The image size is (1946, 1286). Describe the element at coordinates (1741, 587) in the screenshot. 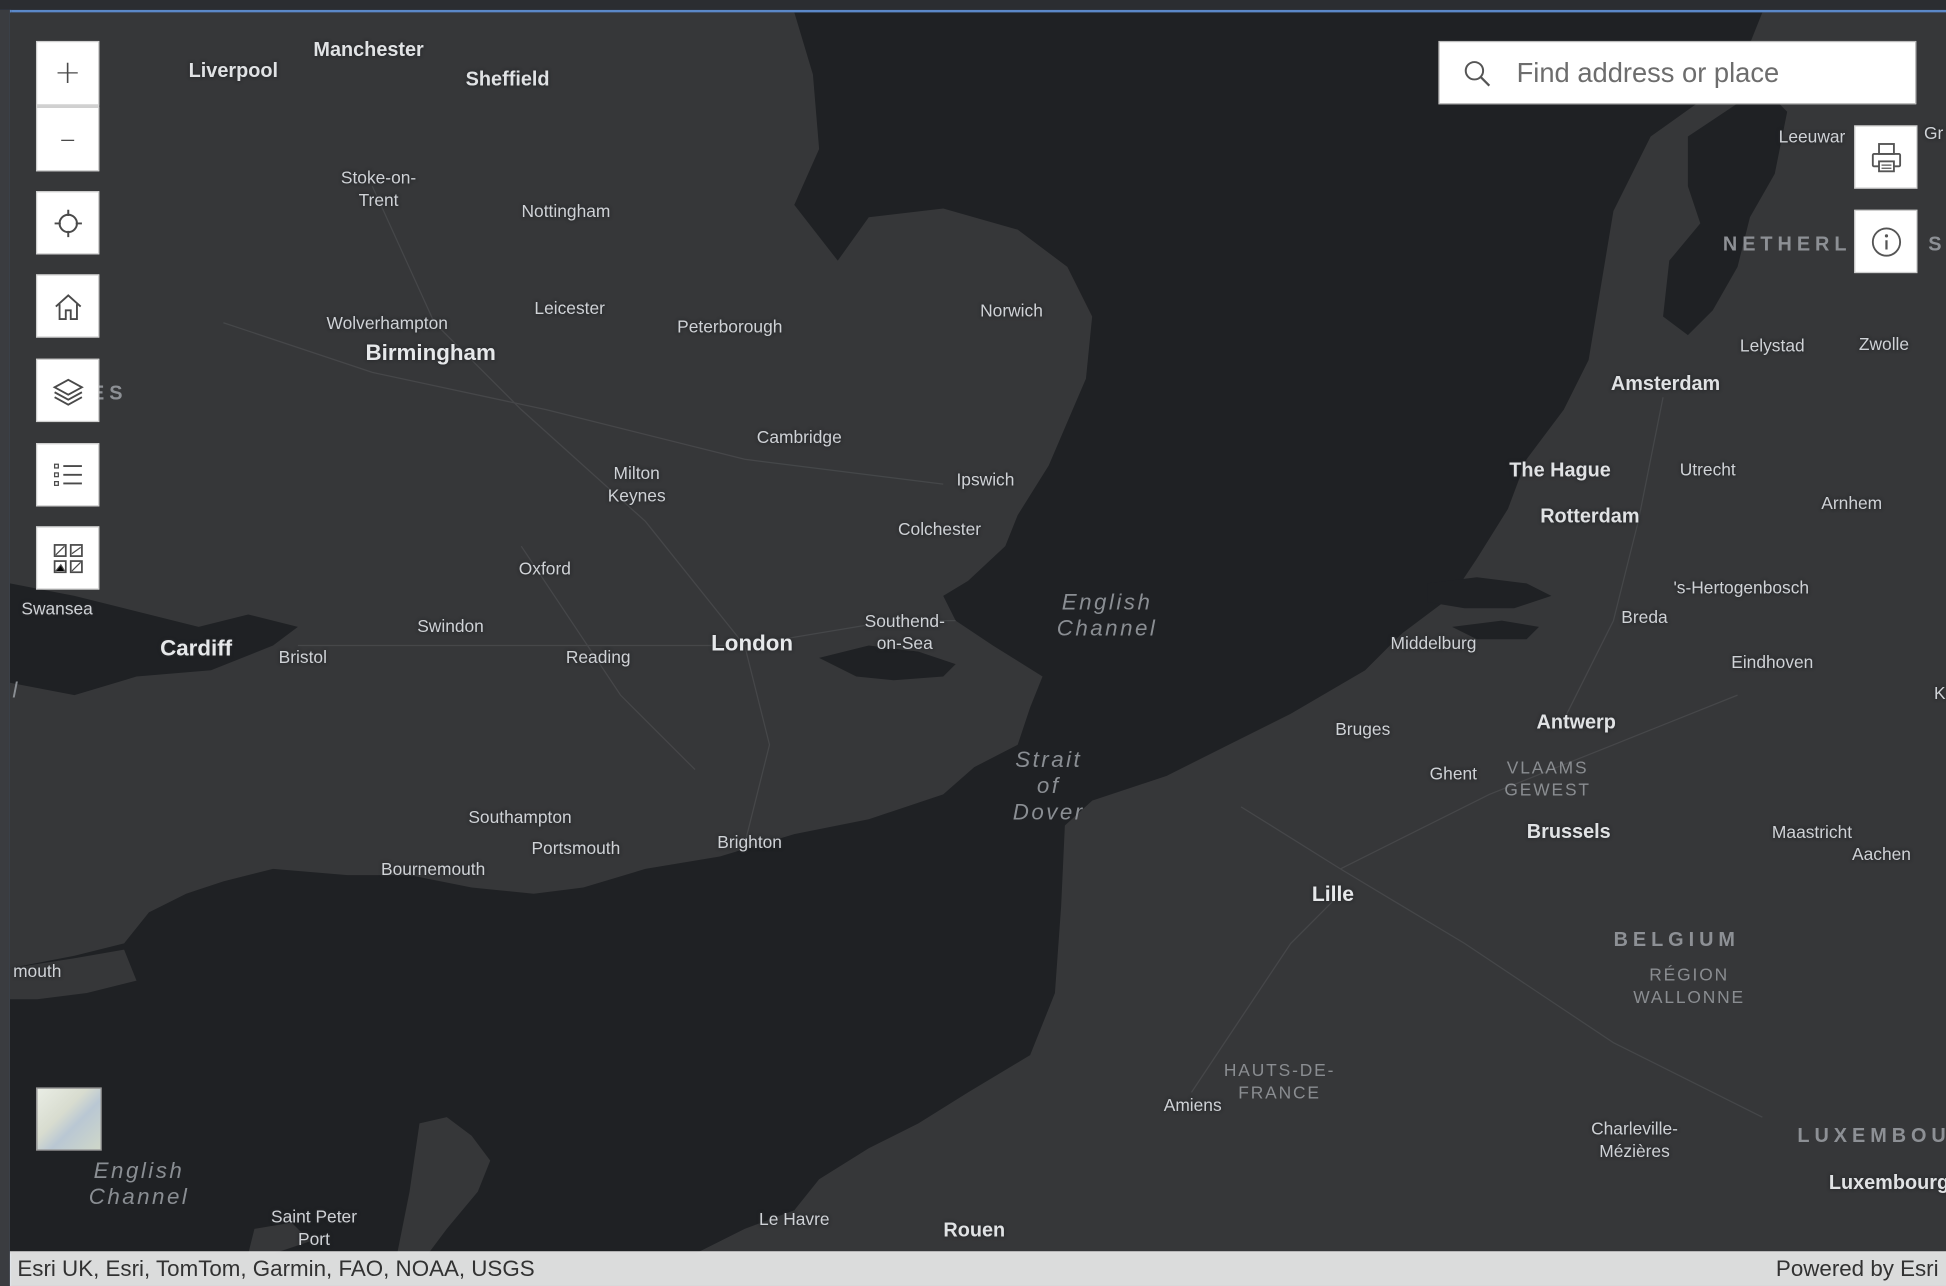

I see `city-label: 's-Hertogenbosch` at that location.